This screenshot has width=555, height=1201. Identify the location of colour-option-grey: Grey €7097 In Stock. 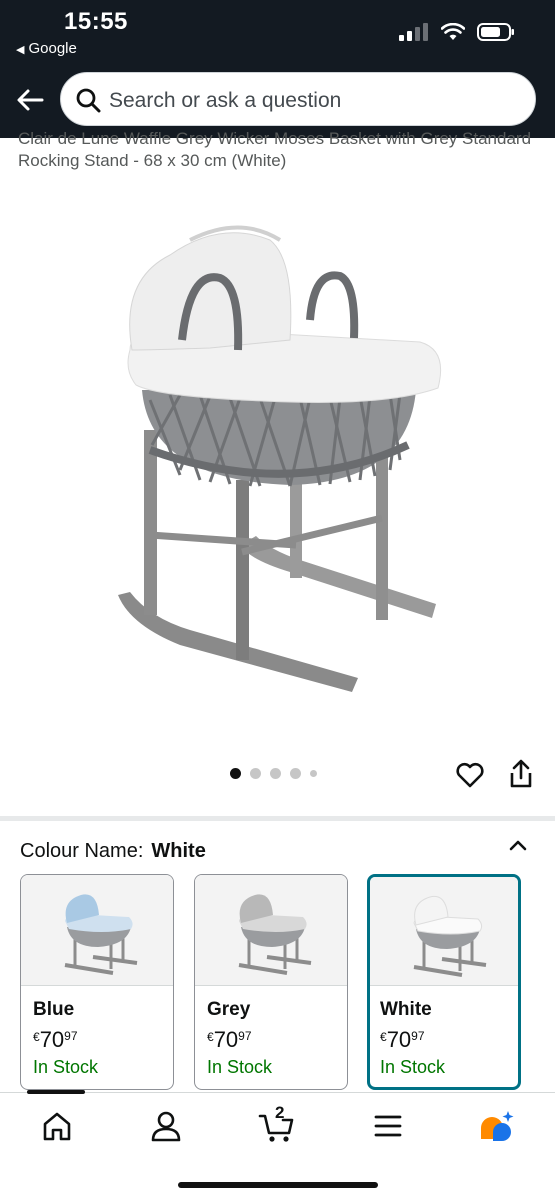
(271, 982).